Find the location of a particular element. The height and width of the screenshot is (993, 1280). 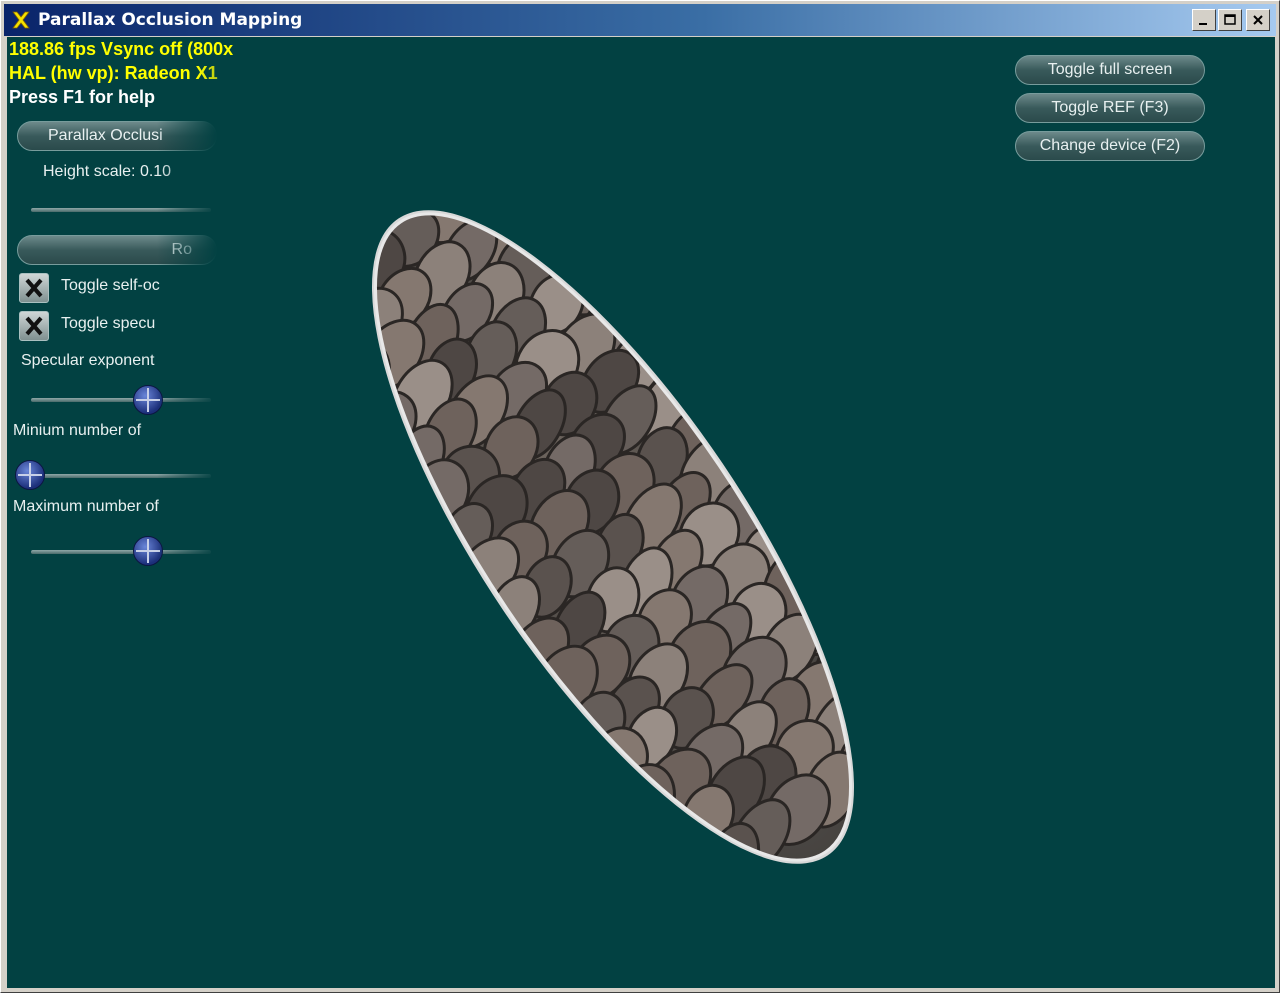

maximize-icon is located at coordinates (1230, 19).